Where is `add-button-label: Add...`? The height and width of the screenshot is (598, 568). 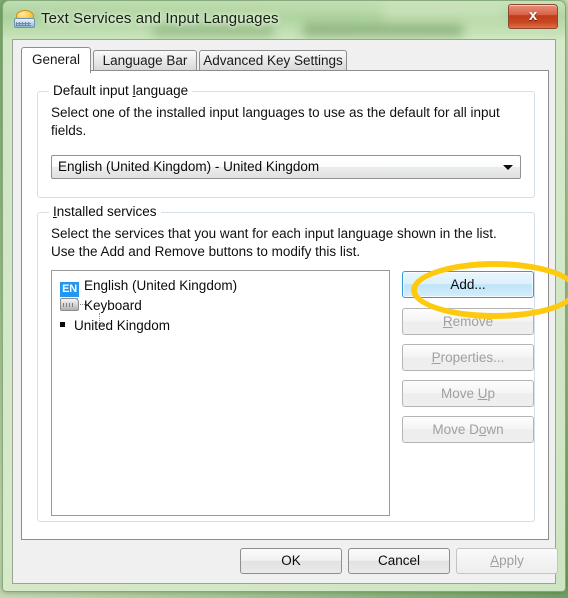
add-button-label: Add... is located at coordinates (468, 284).